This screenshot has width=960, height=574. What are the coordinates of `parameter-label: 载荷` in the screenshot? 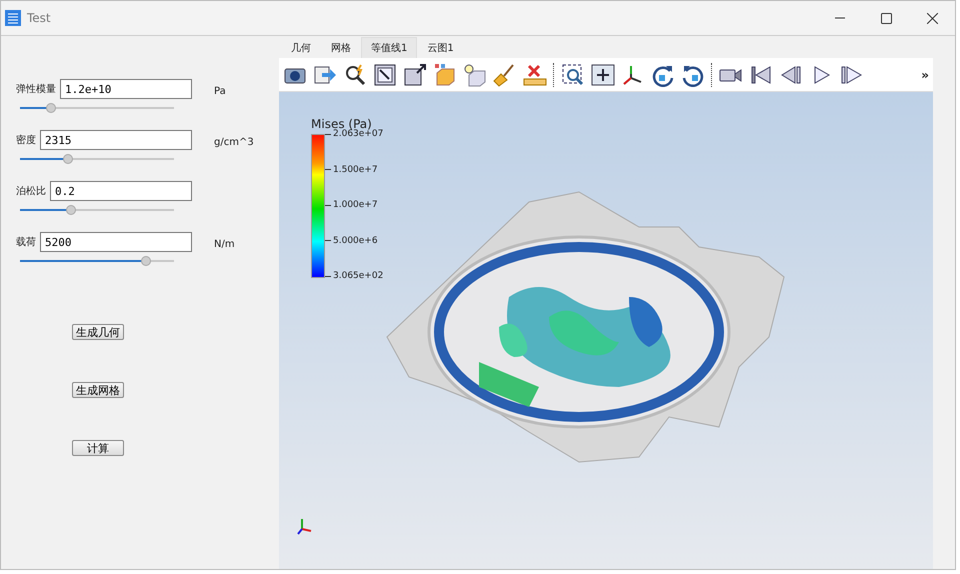 It's located at (26, 242).